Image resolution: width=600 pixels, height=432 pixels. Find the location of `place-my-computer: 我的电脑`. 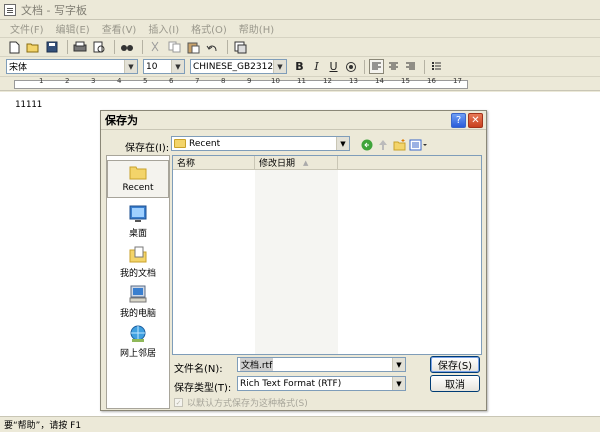

place-my-computer: 我的电脑 is located at coordinates (138, 301).